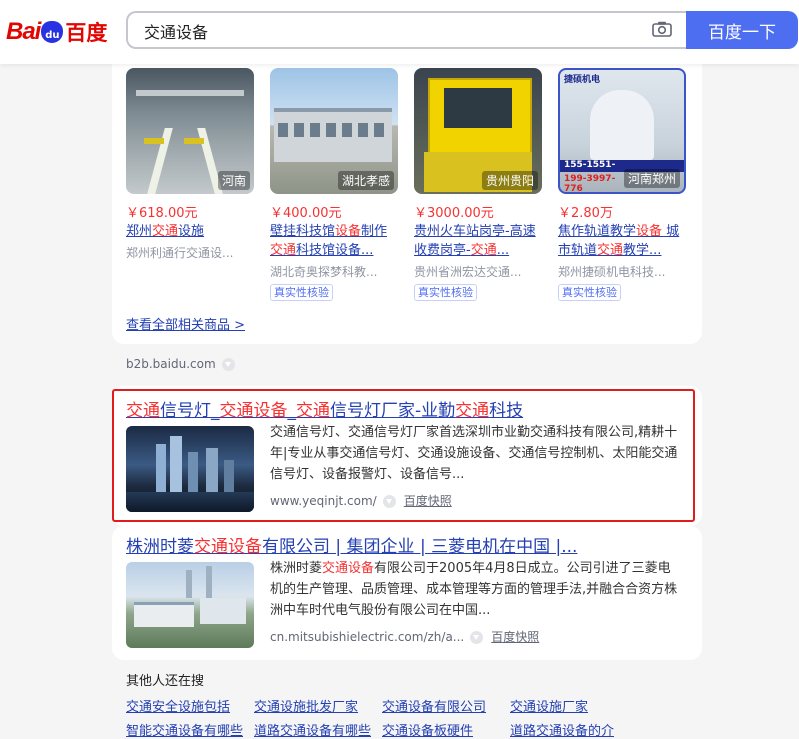 The image size is (799, 739). What do you see at coordinates (515, 637) in the screenshot?
I see `snapshot-link: 百度快照` at bounding box center [515, 637].